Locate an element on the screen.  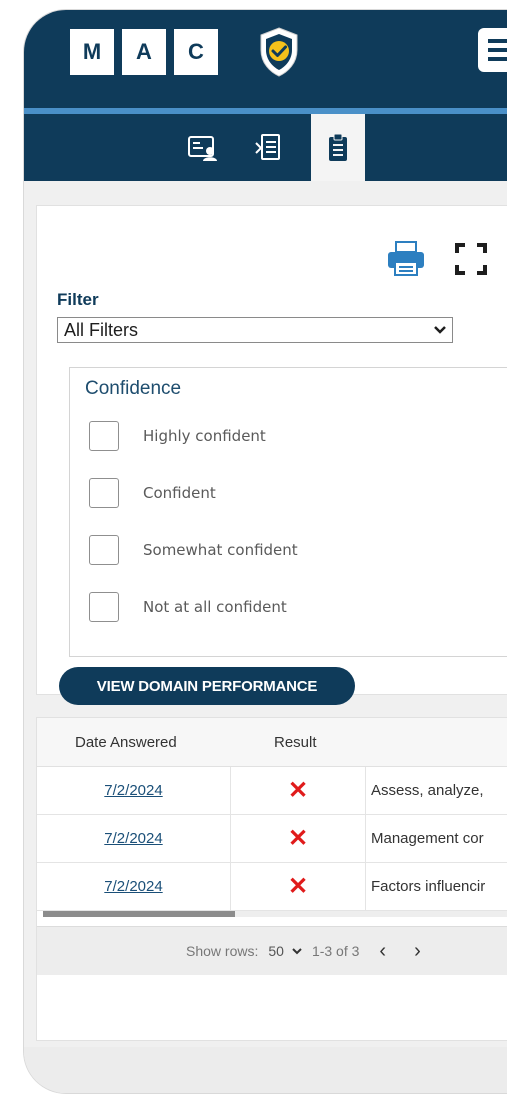
tab-documents is located at coordinates (268, 147).